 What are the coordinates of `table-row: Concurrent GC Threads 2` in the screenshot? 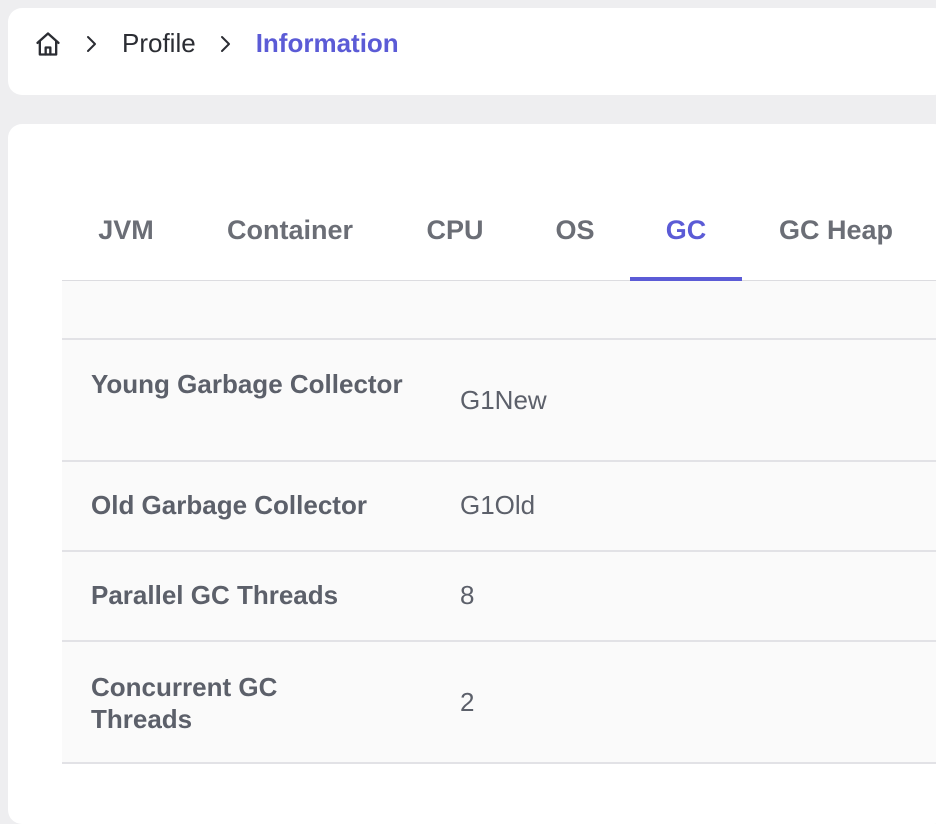 It's located at (499, 703).